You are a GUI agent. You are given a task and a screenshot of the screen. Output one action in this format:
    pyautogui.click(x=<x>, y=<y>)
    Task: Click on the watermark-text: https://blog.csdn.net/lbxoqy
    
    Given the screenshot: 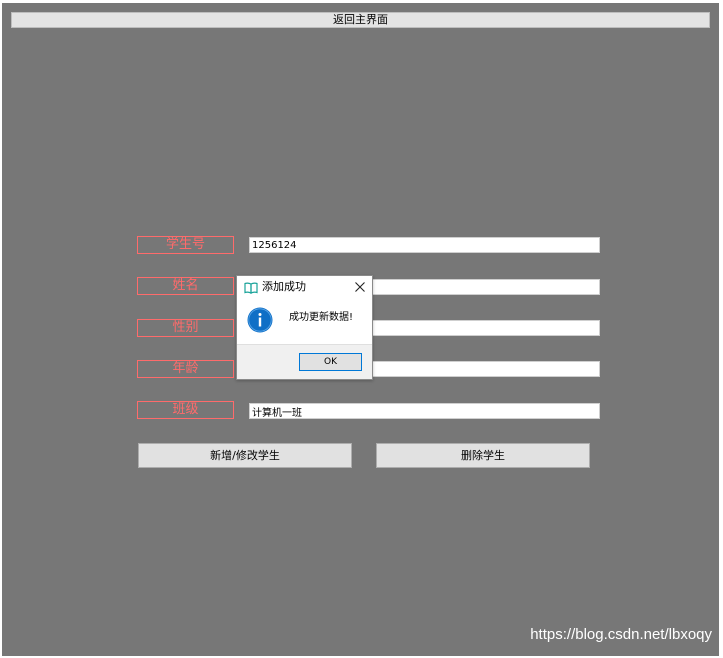 What is the action you would take?
    pyautogui.click(x=621, y=634)
    